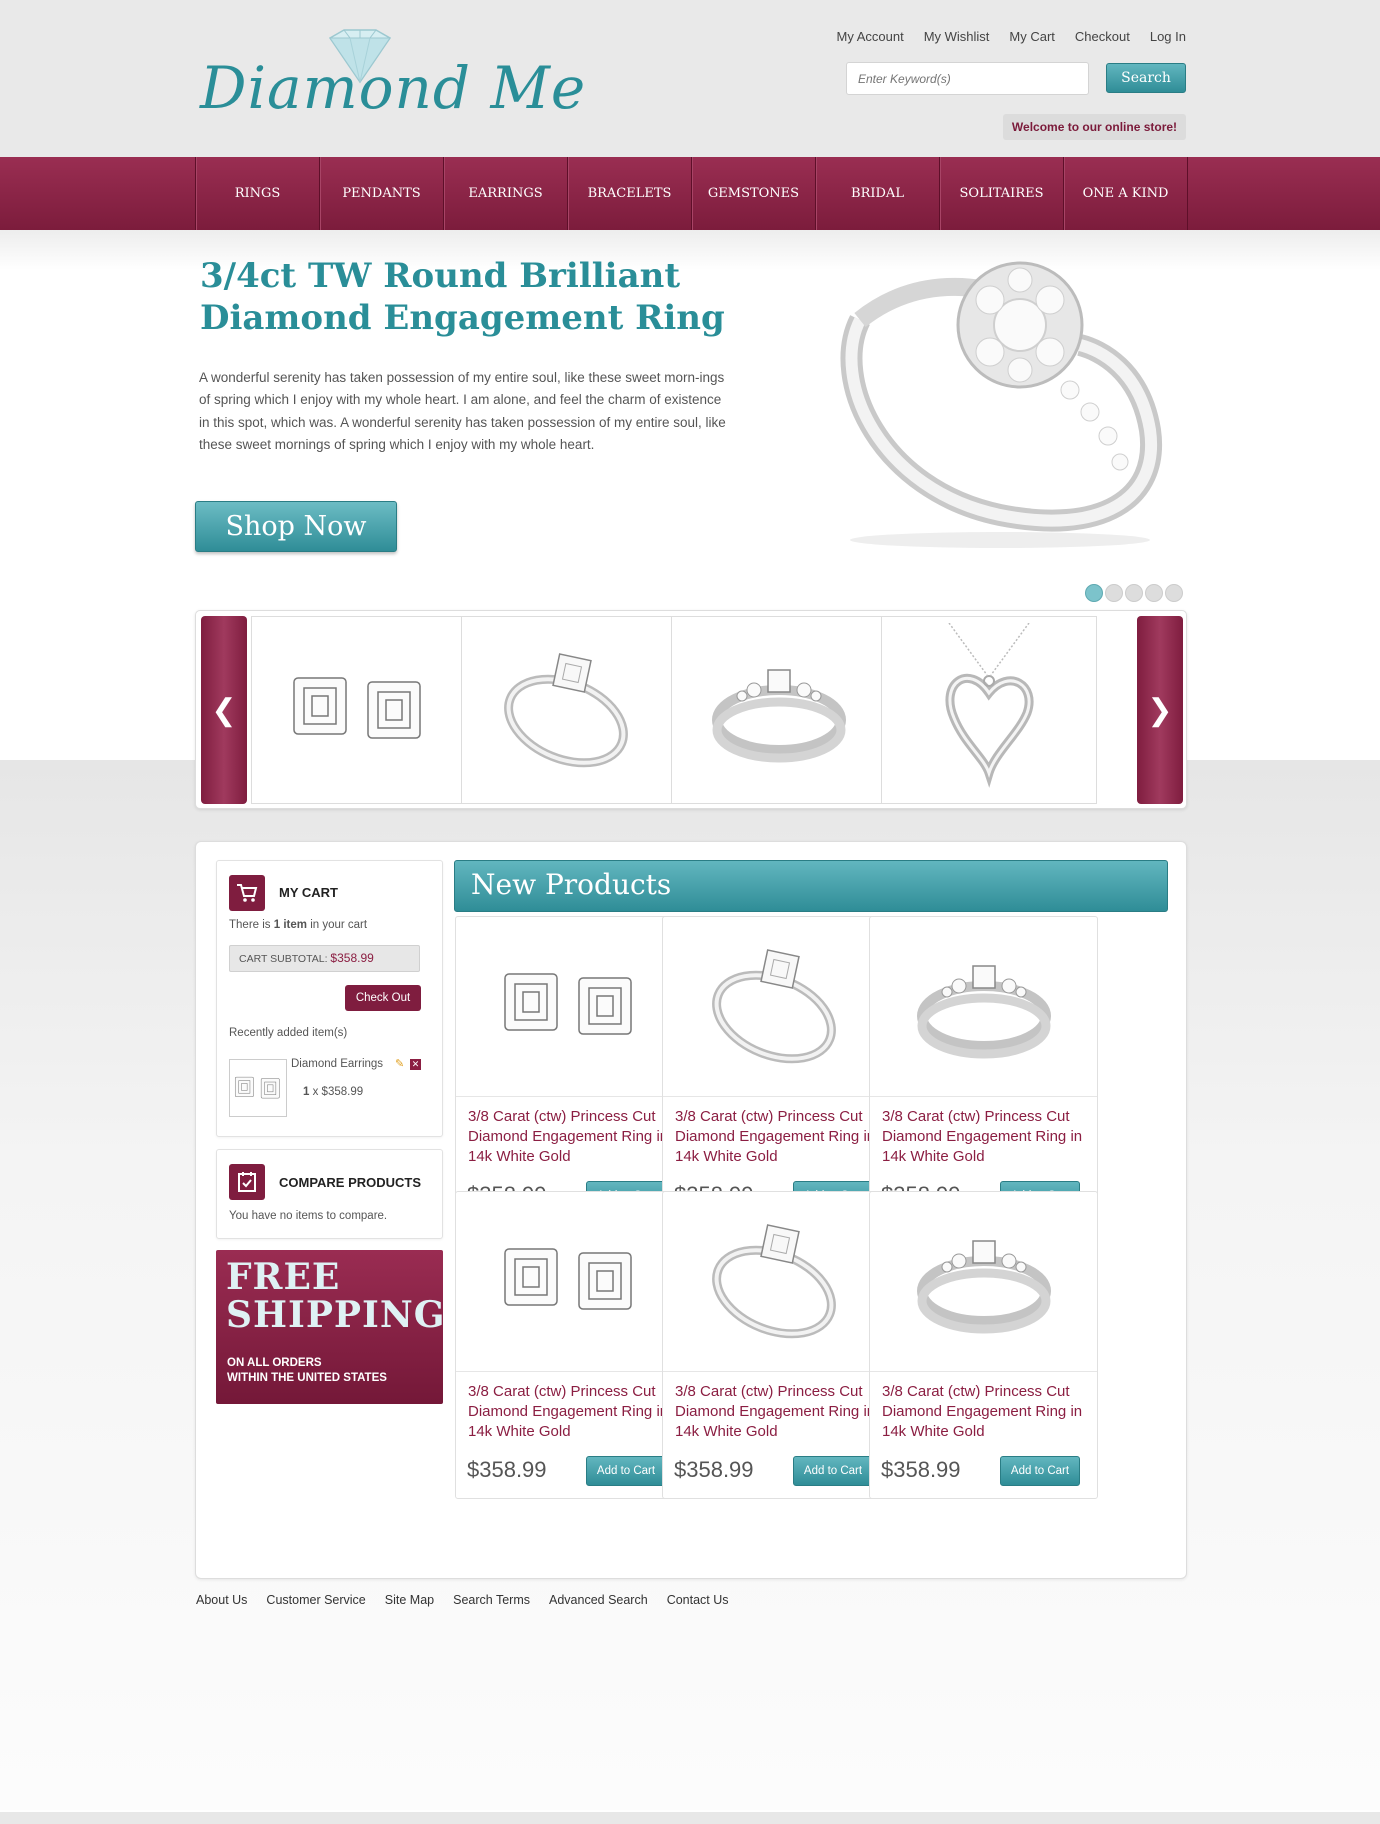 Image resolution: width=1380 pixels, height=1824 pixels. I want to click on logo-wordmark: Diamond Me, so click(393, 88).